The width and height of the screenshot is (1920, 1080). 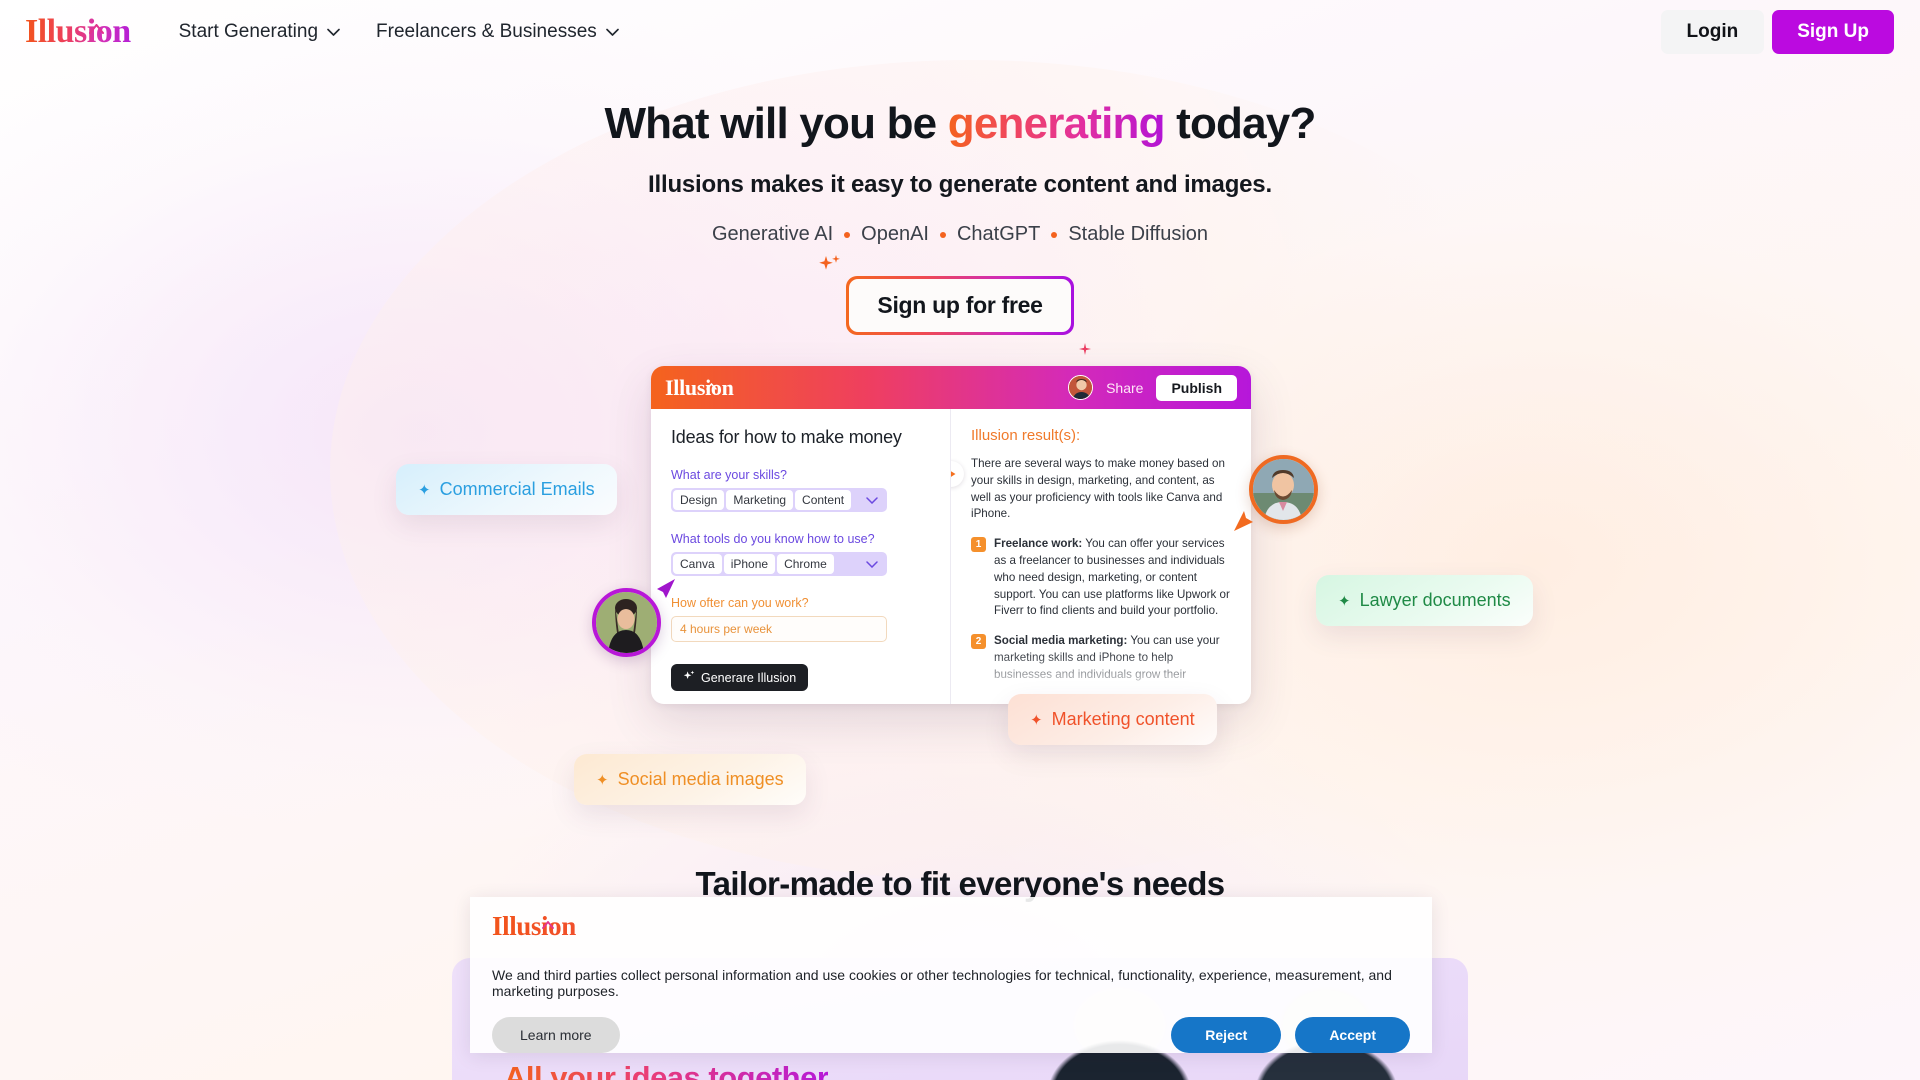 What do you see at coordinates (1152, 387) in the screenshot?
I see `mockup-toolbar-actions: Share Publish` at bounding box center [1152, 387].